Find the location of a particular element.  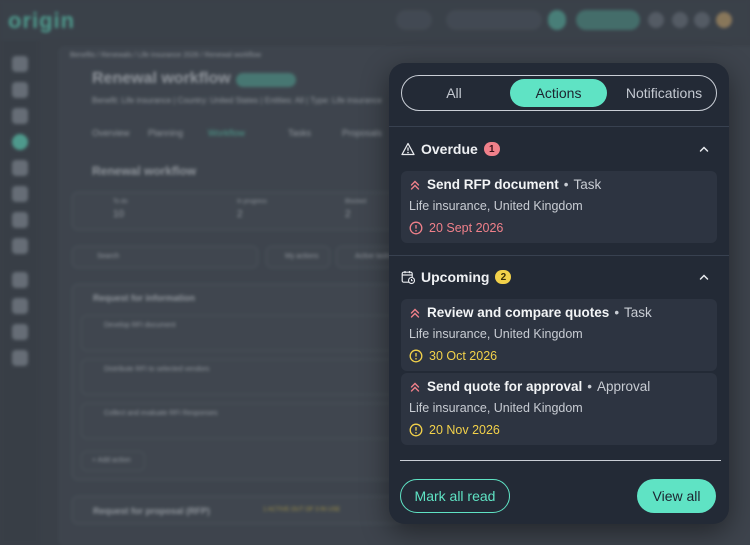

warning-triangle-icon is located at coordinates (408, 149).